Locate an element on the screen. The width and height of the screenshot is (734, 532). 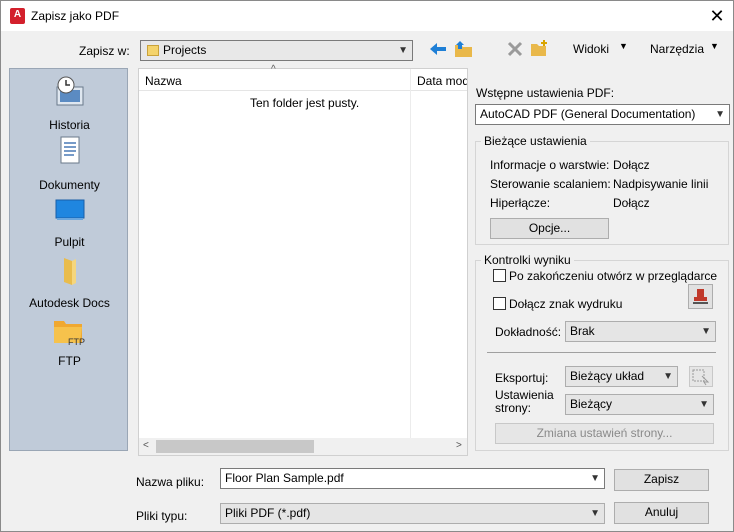
pdf-presets-label: Wstępne ustawienia PDF: is located at coordinates (545, 93).